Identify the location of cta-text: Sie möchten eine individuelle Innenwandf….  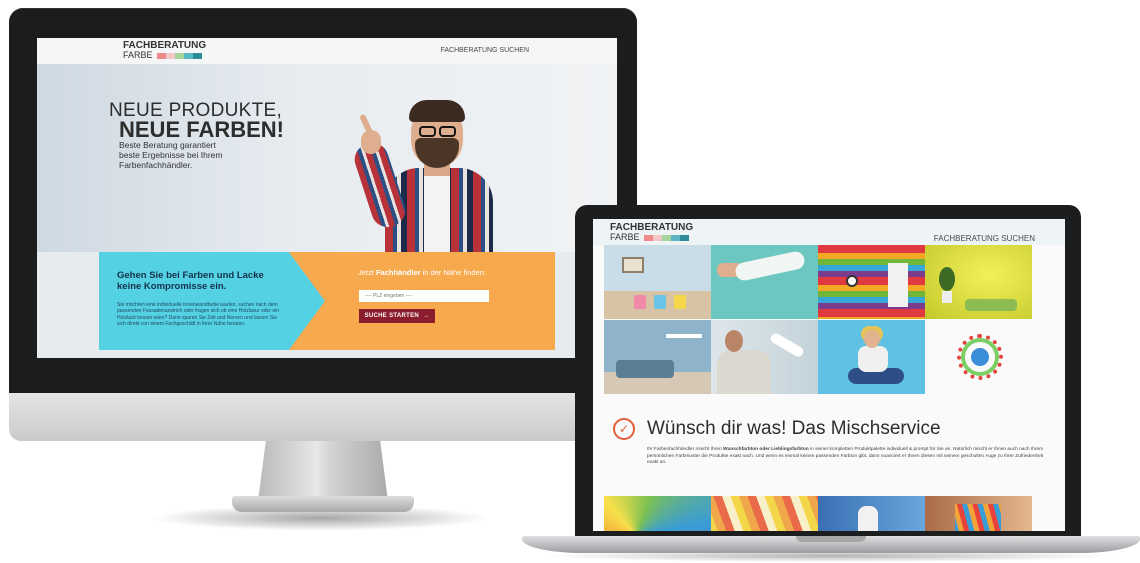
(198, 314).